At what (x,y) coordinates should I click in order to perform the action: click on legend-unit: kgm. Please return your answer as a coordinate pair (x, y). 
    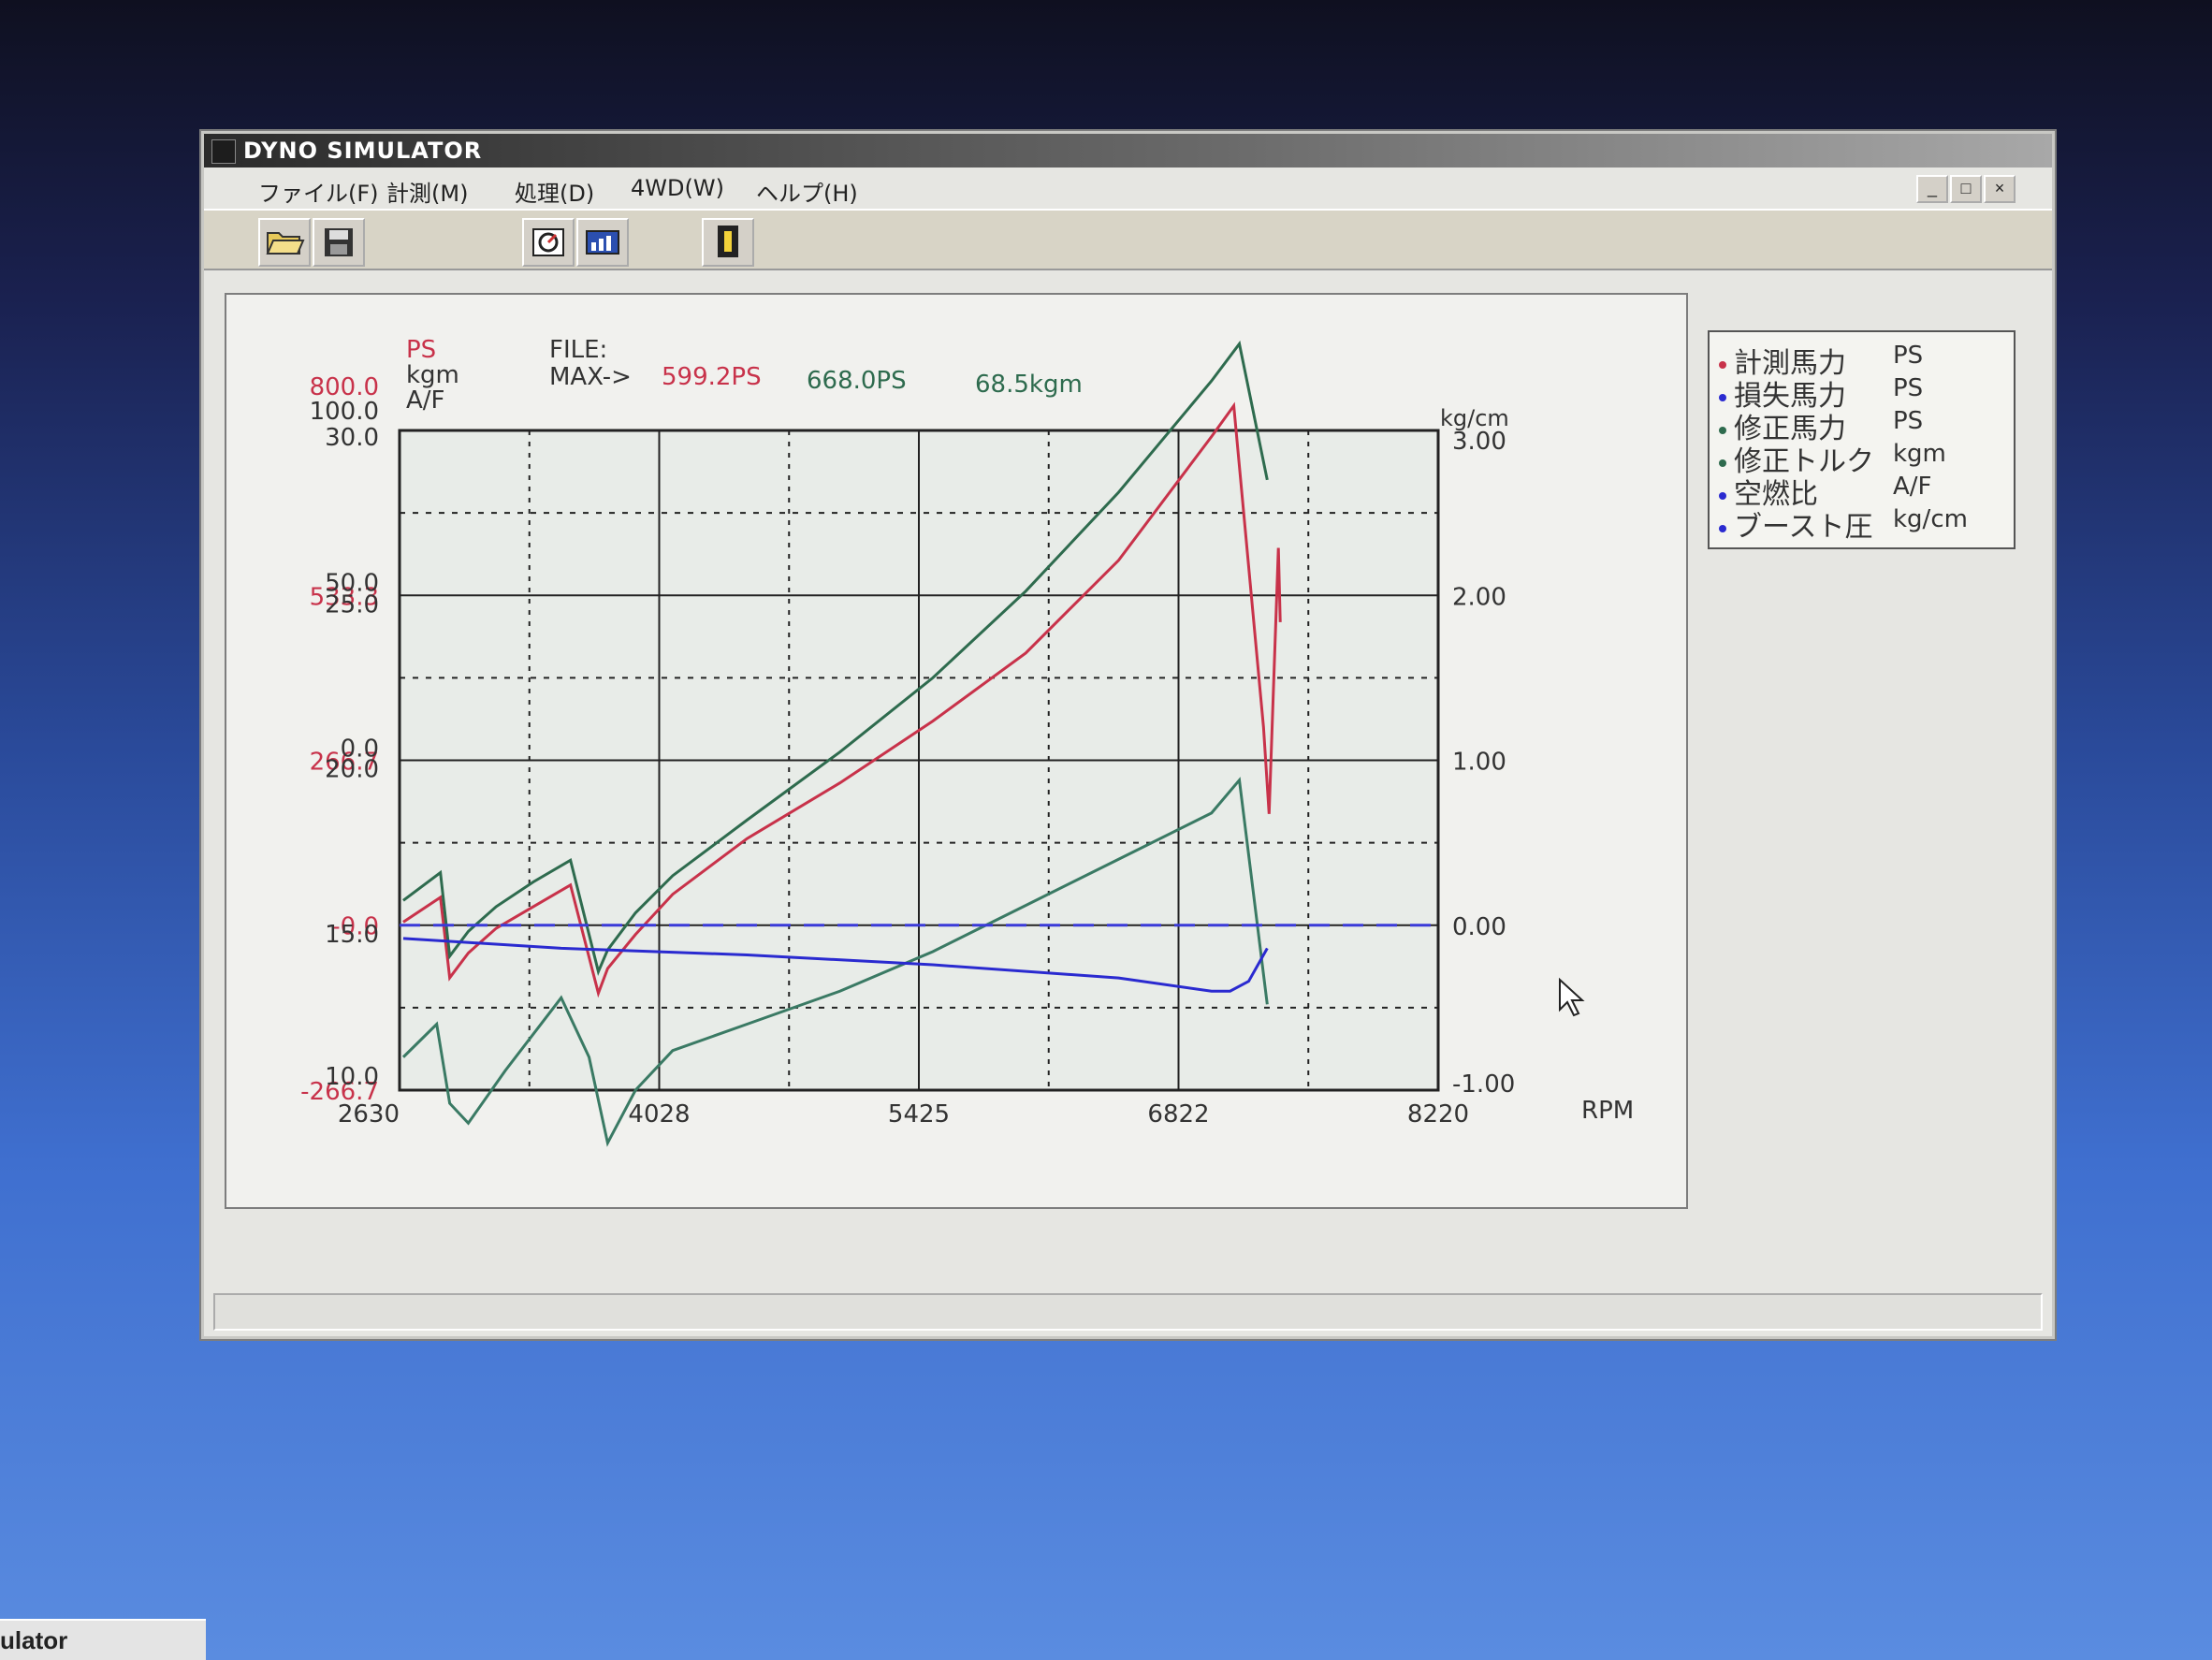
    Looking at the image, I should click on (1920, 454).